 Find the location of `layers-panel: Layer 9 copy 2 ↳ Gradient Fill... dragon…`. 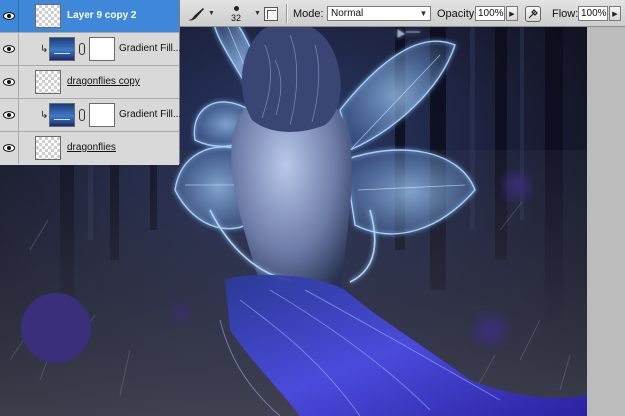

layers-panel: Layer 9 copy 2 ↳ Gradient Fill... dragon… is located at coordinates (90, 82).